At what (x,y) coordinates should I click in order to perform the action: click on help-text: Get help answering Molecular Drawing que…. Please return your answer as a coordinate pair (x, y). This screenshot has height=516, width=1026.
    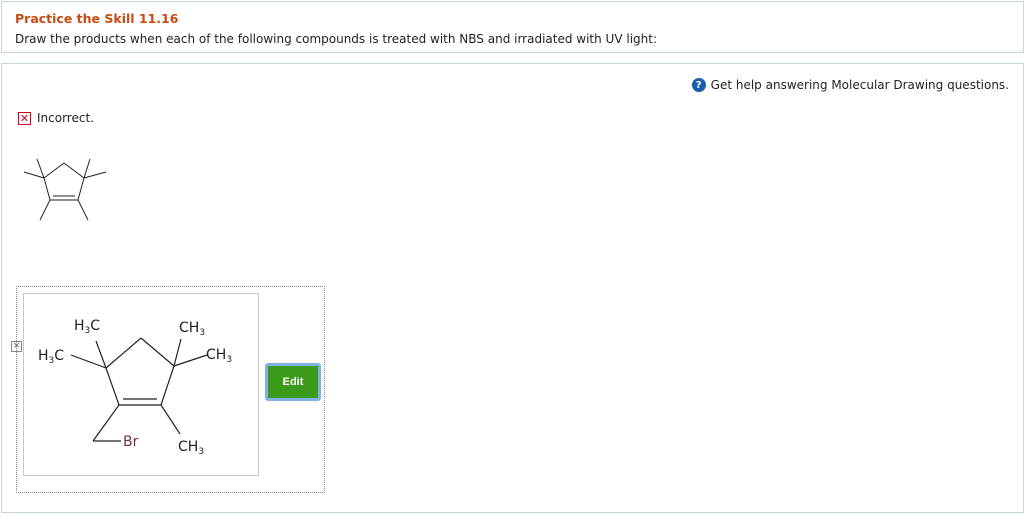
    Looking at the image, I should click on (860, 85).